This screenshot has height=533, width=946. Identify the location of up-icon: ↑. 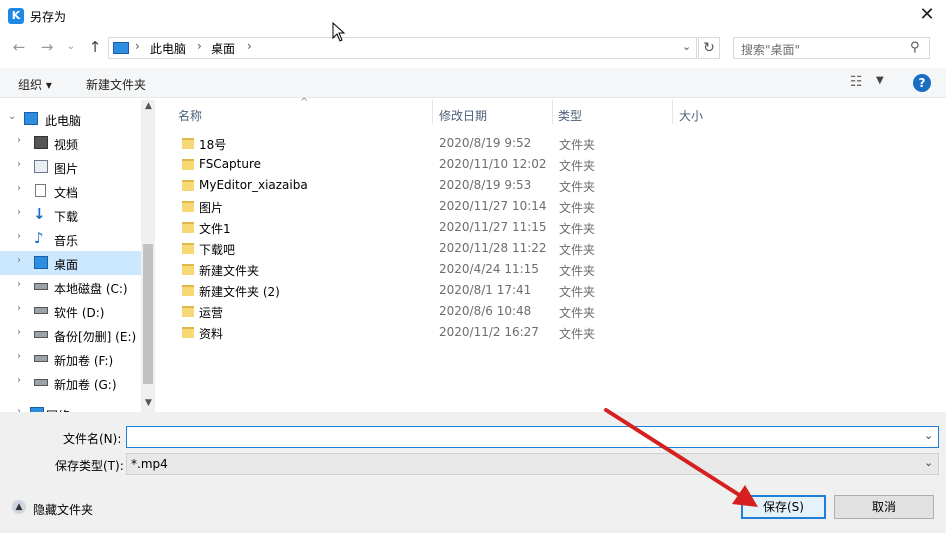
(95, 47).